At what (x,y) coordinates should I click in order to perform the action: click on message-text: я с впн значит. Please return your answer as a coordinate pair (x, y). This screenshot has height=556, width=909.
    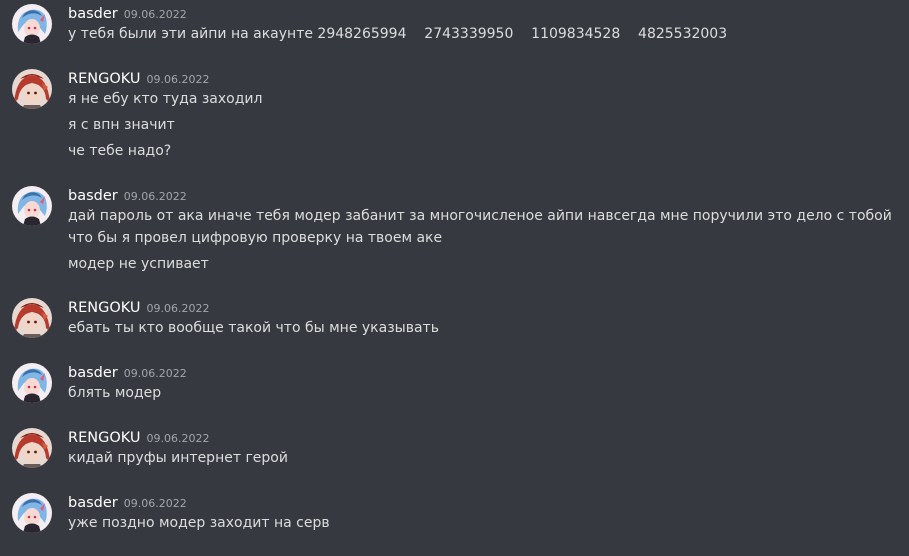
    Looking at the image, I should click on (121, 125).